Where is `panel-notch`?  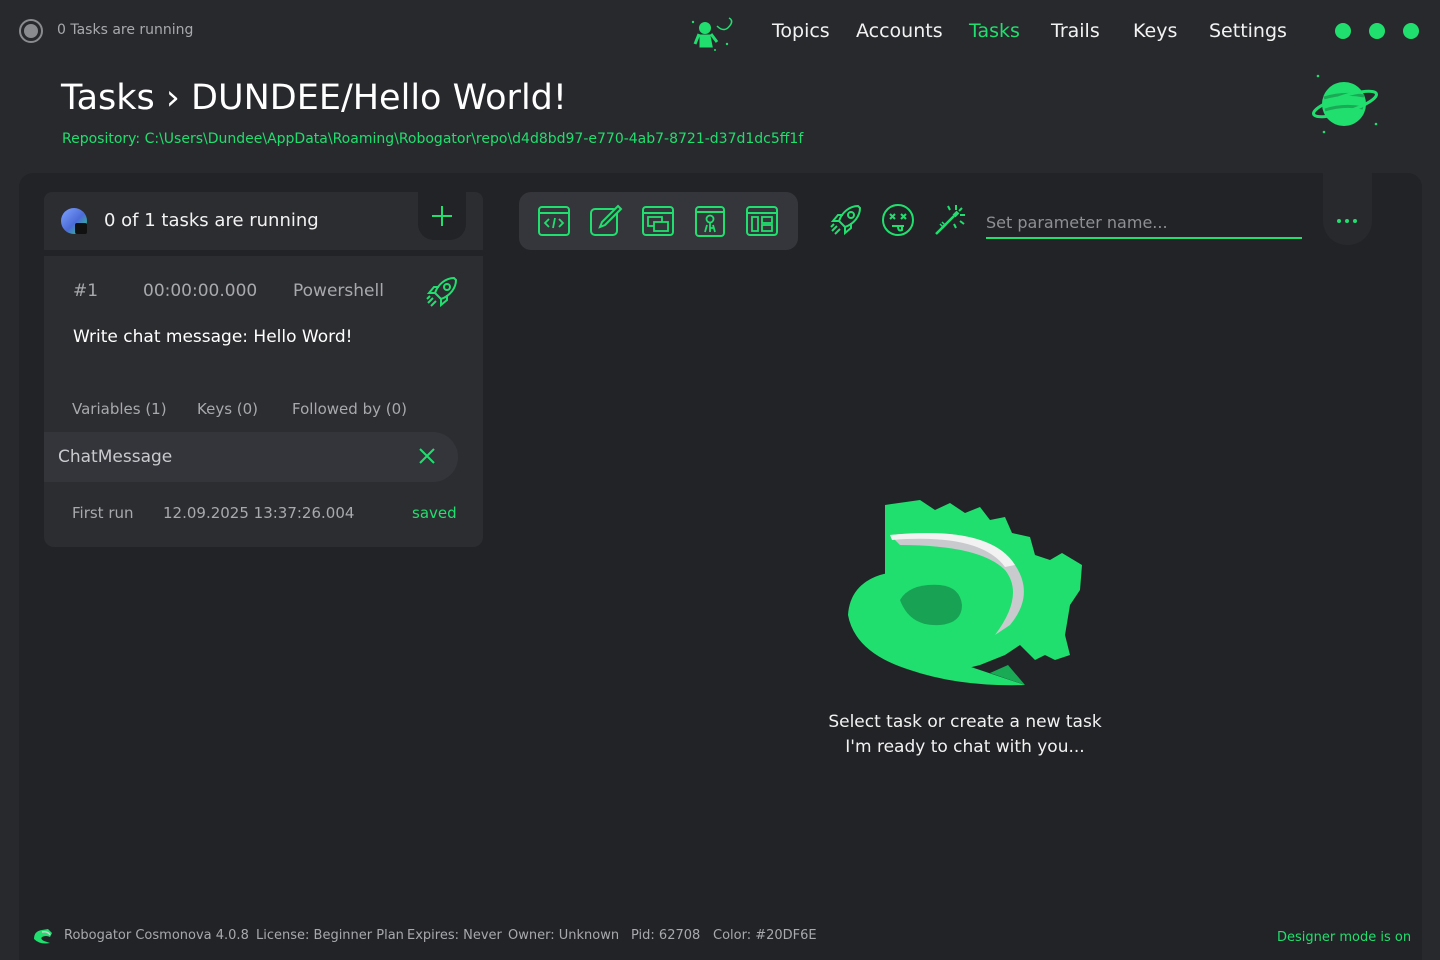
panel-notch is located at coordinates (1347, 209).